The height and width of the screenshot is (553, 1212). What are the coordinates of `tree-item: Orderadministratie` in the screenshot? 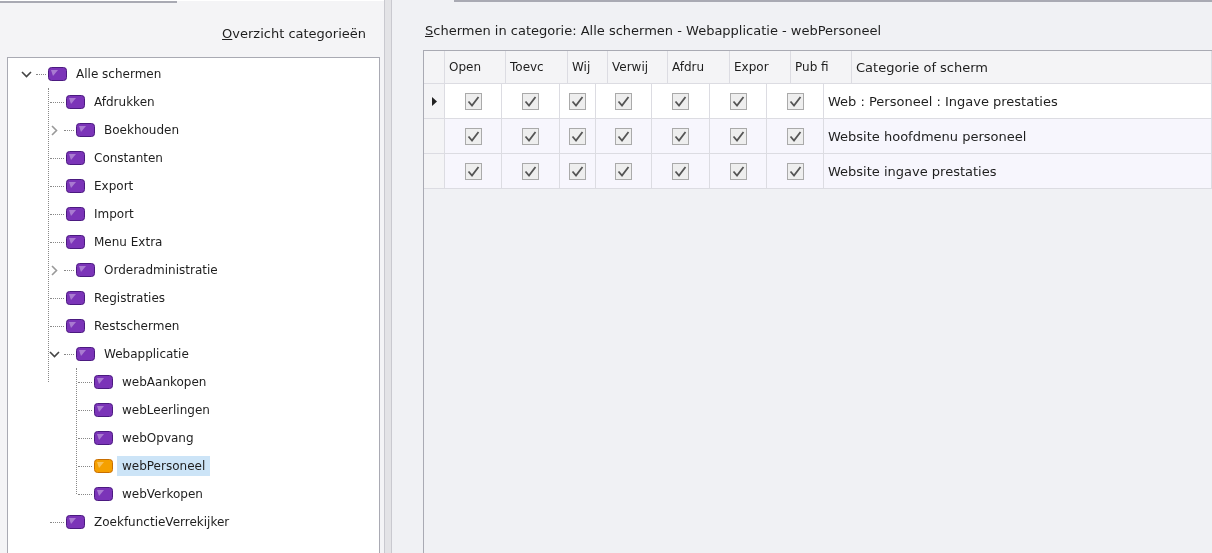 It's located at (161, 270).